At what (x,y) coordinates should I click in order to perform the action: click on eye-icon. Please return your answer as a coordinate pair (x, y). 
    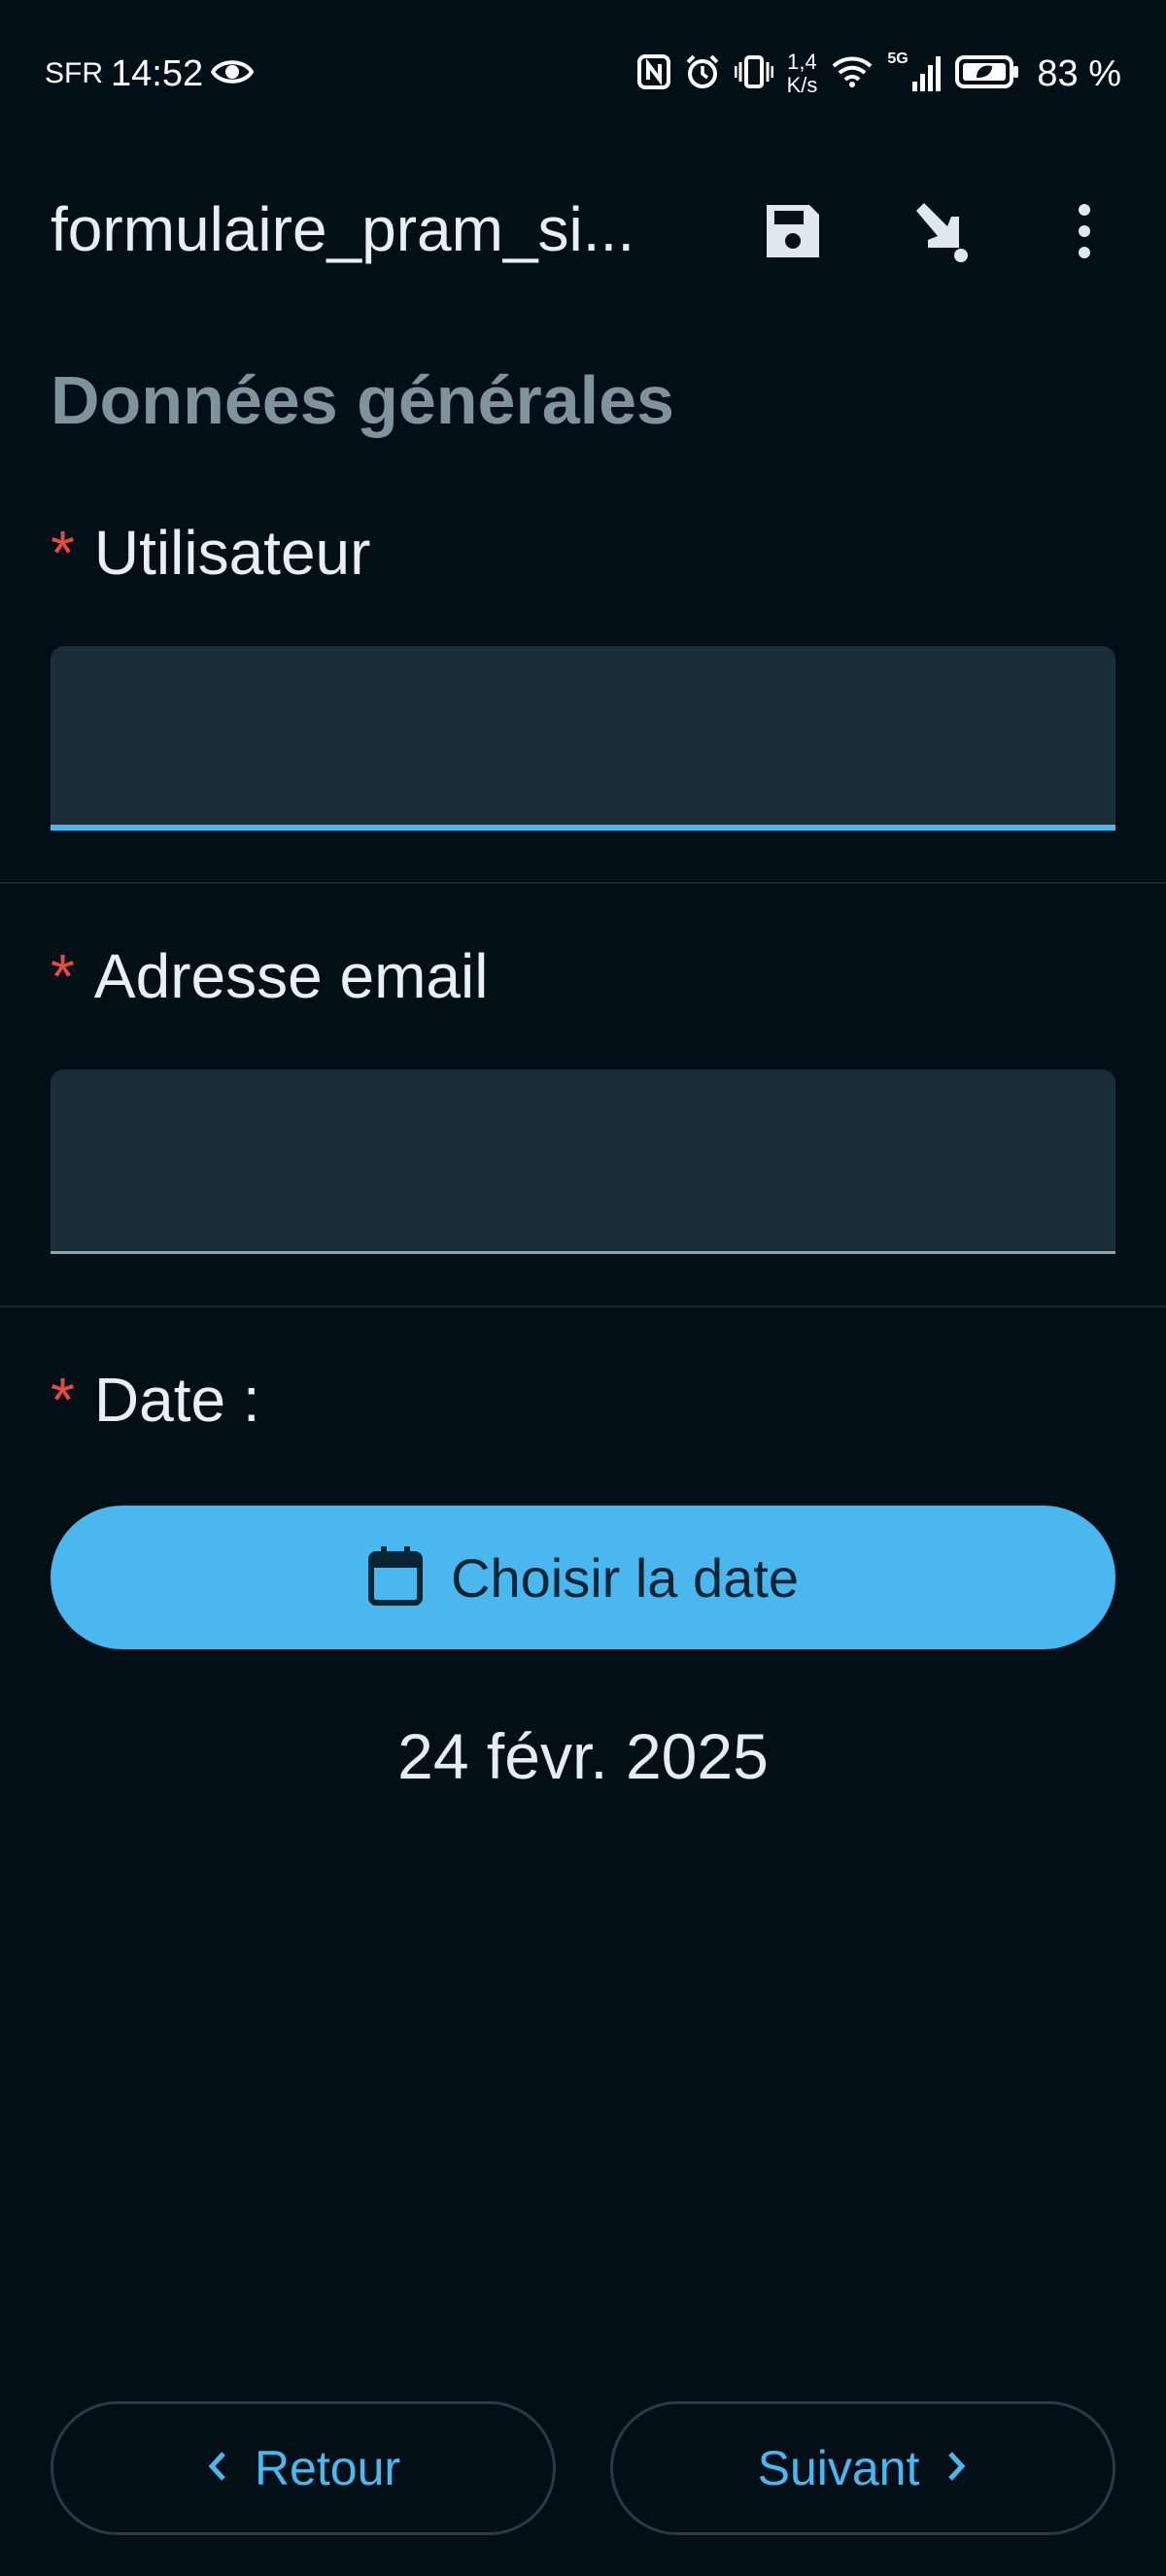
    Looking at the image, I should click on (232, 74).